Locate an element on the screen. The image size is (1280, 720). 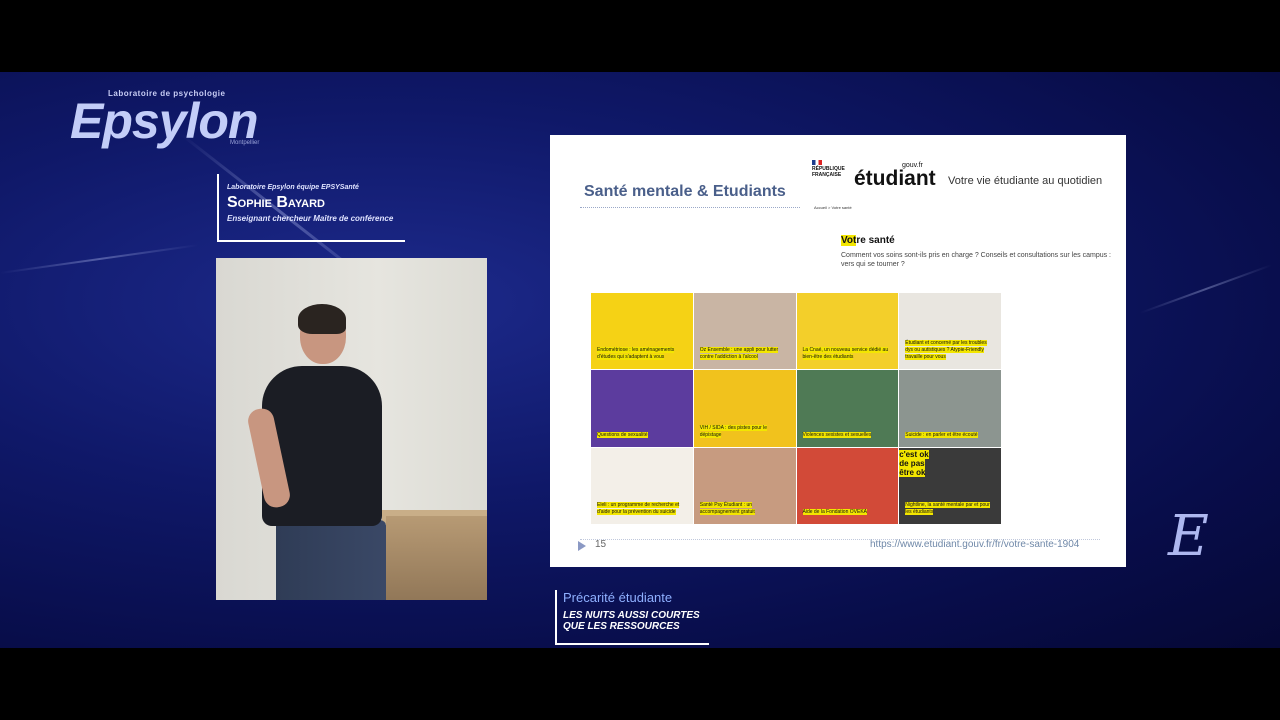
speaker-hair is located at coordinates (322, 319).